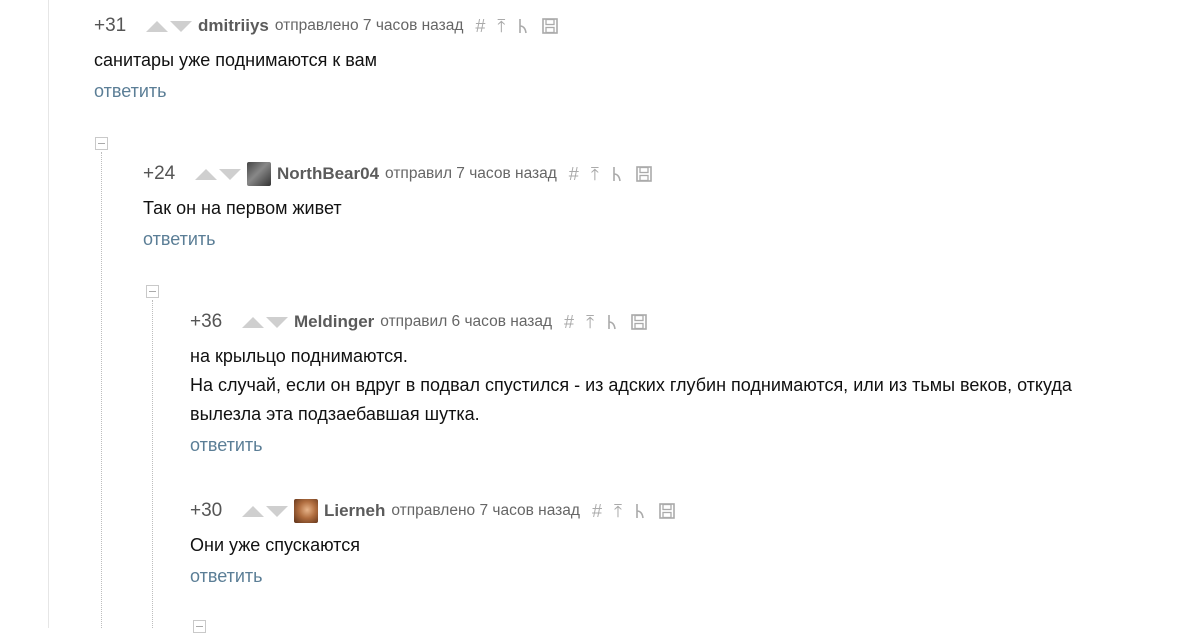  I want to click on comment-rating: +36, so click(206, 321).